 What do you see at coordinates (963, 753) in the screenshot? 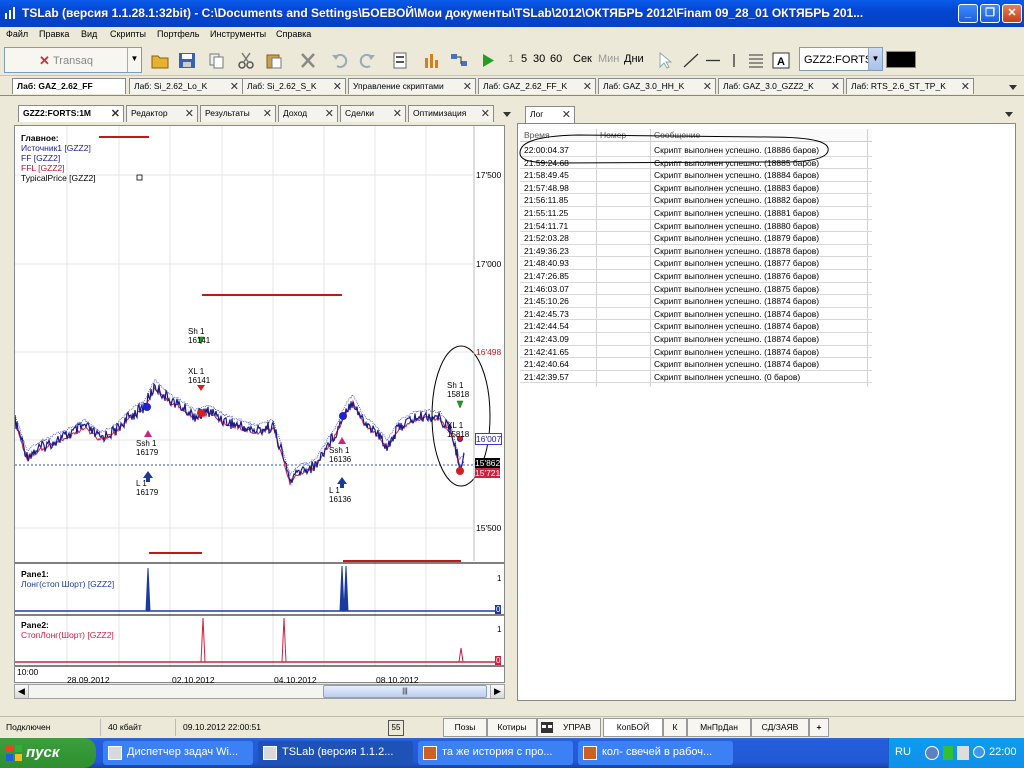
I see `app-tray-icon` at bounding box center [963, 753].